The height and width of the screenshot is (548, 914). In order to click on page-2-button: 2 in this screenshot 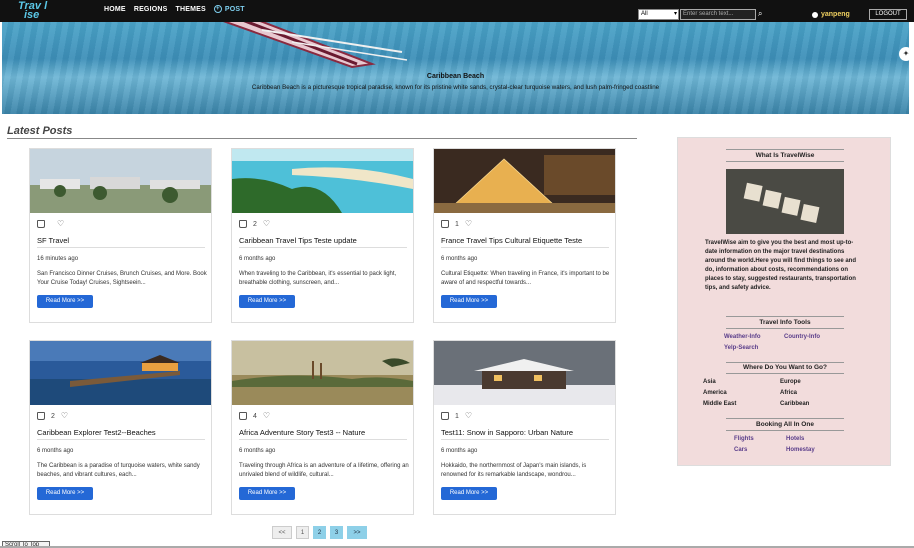, I will do `click(319, 532)`.